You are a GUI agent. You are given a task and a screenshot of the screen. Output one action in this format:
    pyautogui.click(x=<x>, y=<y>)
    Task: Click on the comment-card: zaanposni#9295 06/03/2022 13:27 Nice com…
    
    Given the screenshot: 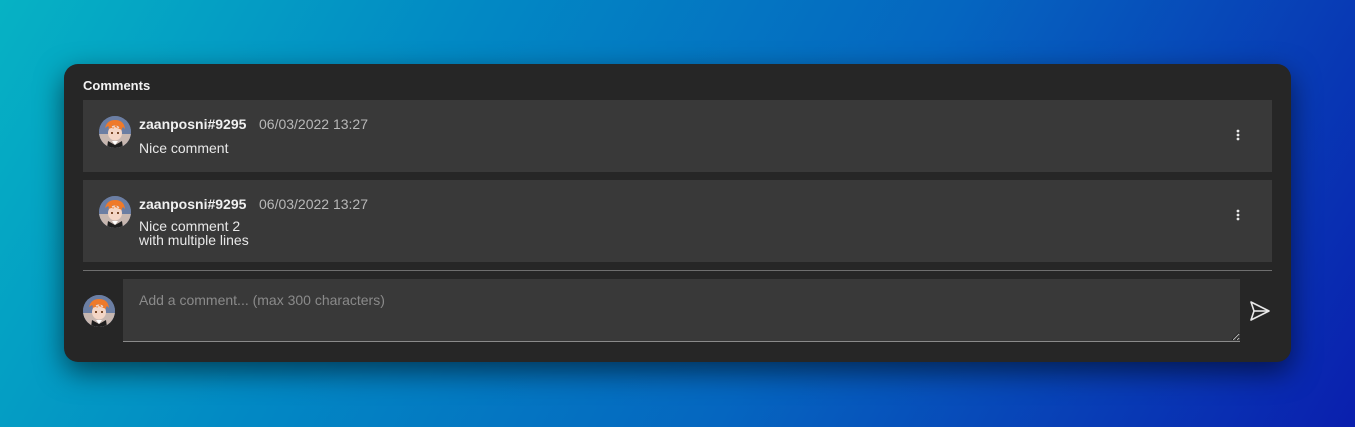 What is the action you would take?
    pyautogui.click(x=677, y=136)
    